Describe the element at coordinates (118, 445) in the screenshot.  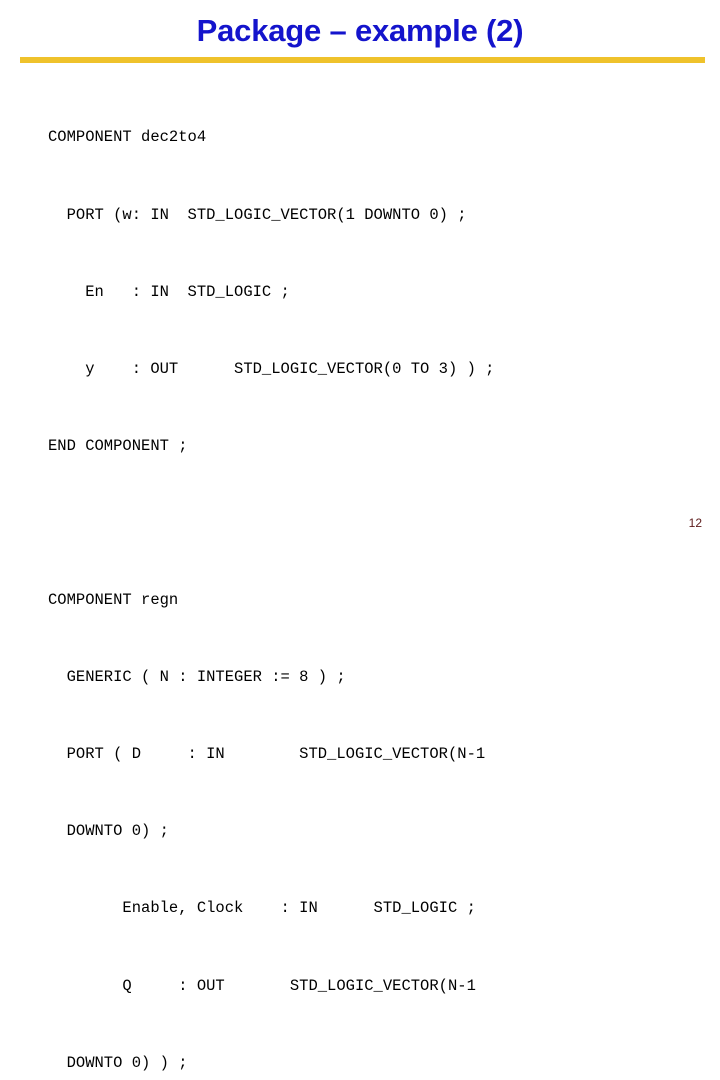
I see `code-line: END COMPONENT ;` at that location.